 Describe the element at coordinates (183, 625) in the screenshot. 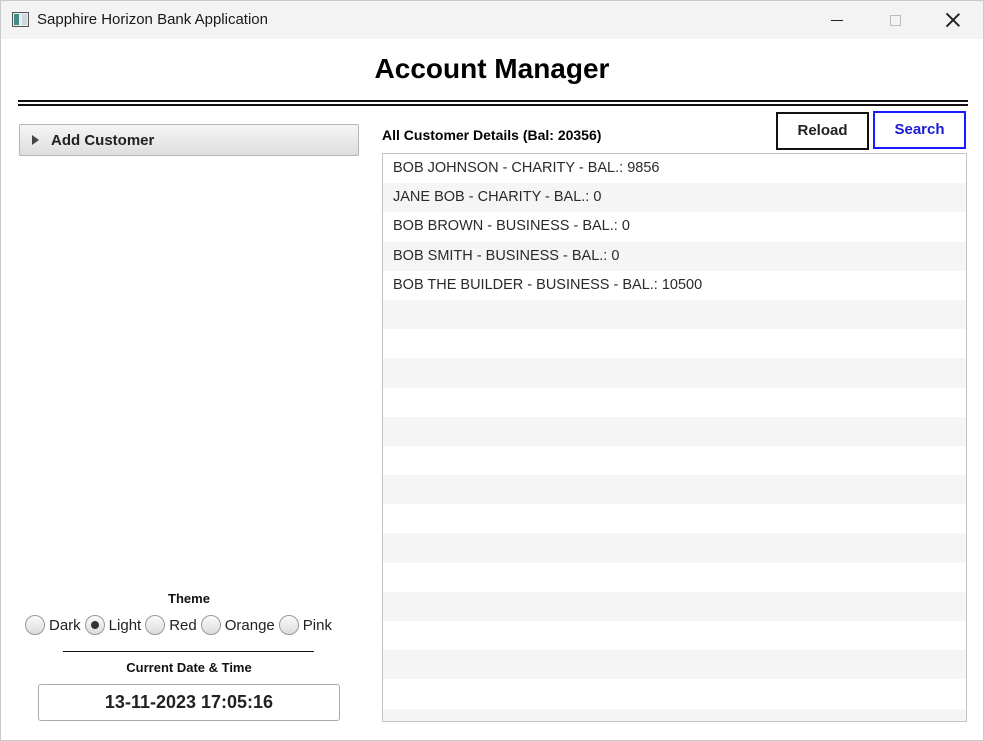

I see `radio-label: Red` at that location.